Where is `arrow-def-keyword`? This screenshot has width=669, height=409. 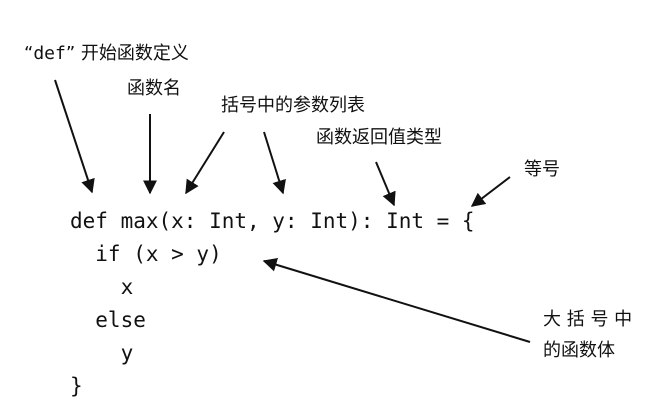 arrow-def-keyword is located at coordinates (74, 136).